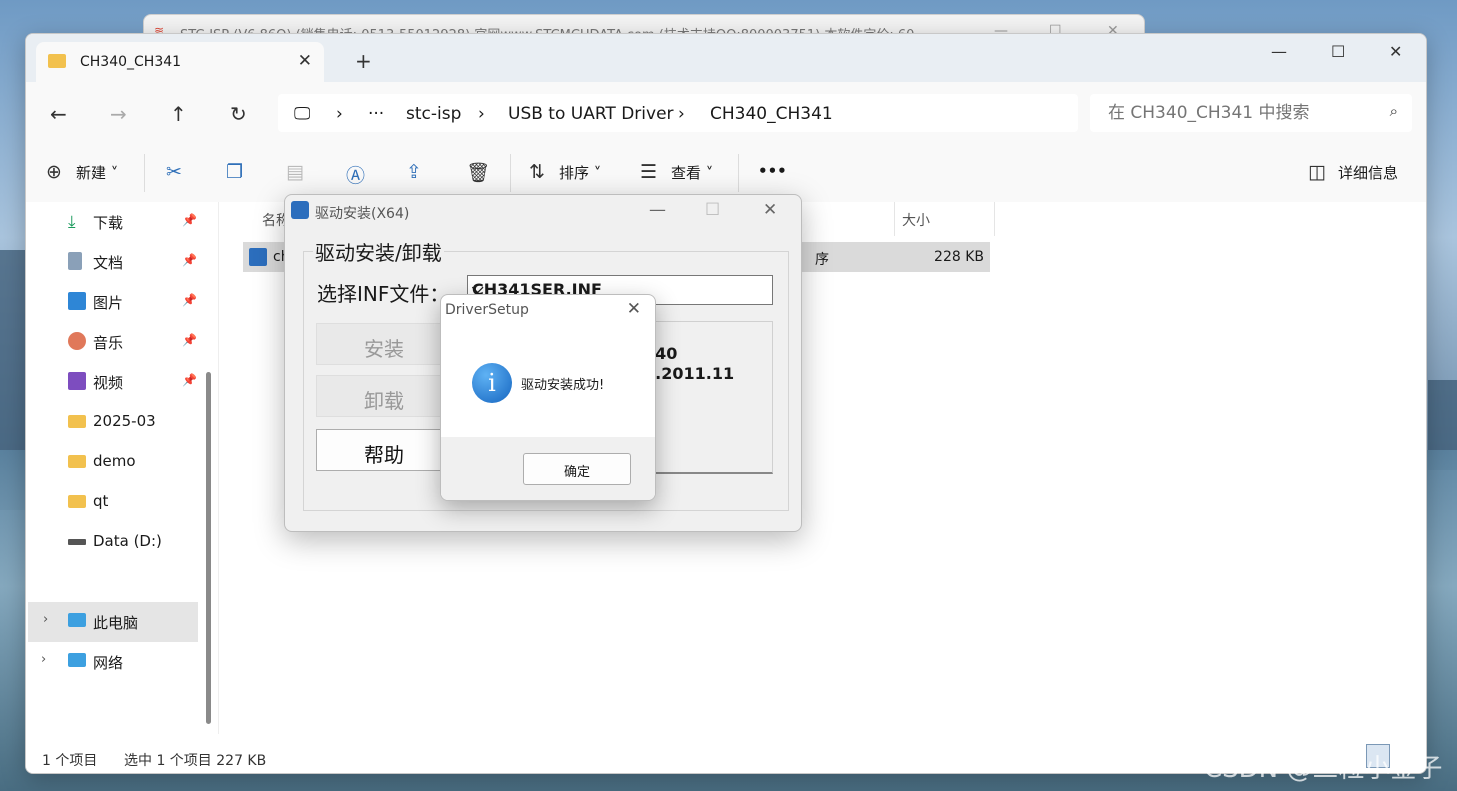 The image size is (1457, 791). Describe the element at coordinates (726, 58) in the screenshot. I see `tab-bar: CH340_CH341 ✕ + — ☐ ✕` at that location.